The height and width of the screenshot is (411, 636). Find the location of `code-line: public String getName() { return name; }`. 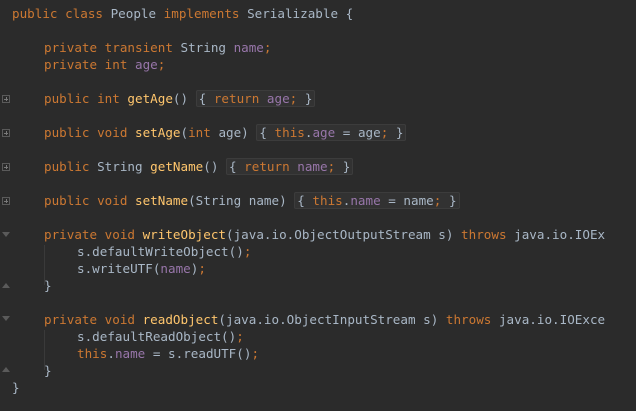

code-line: public String getName() { return name; } is located at coordinates (199, 166).